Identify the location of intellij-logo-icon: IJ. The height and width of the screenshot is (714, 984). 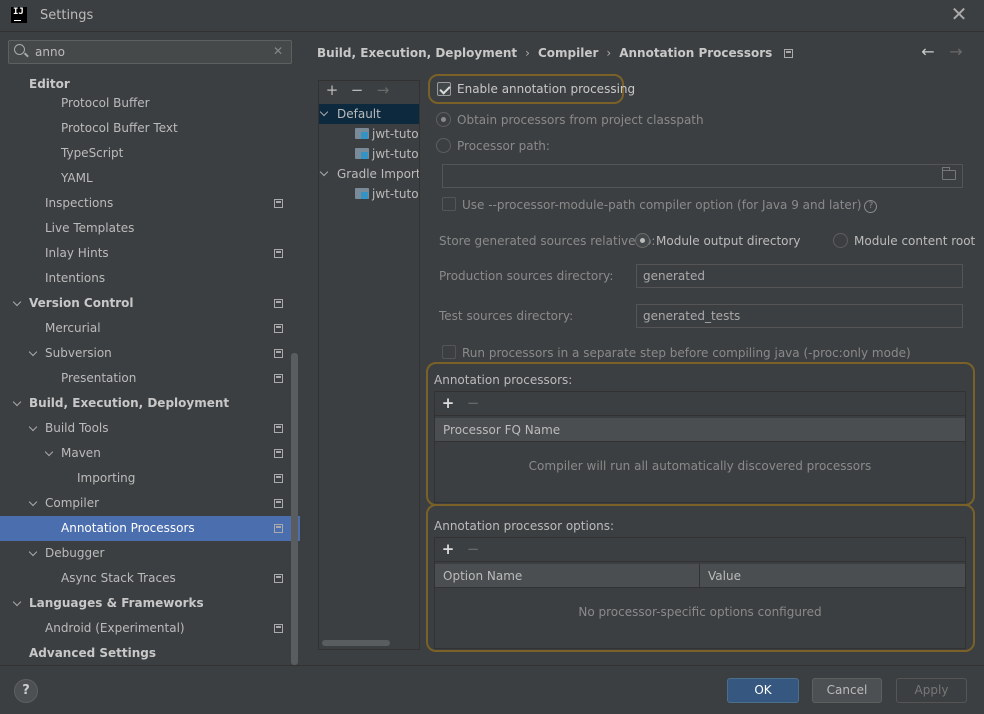
(19, 15).